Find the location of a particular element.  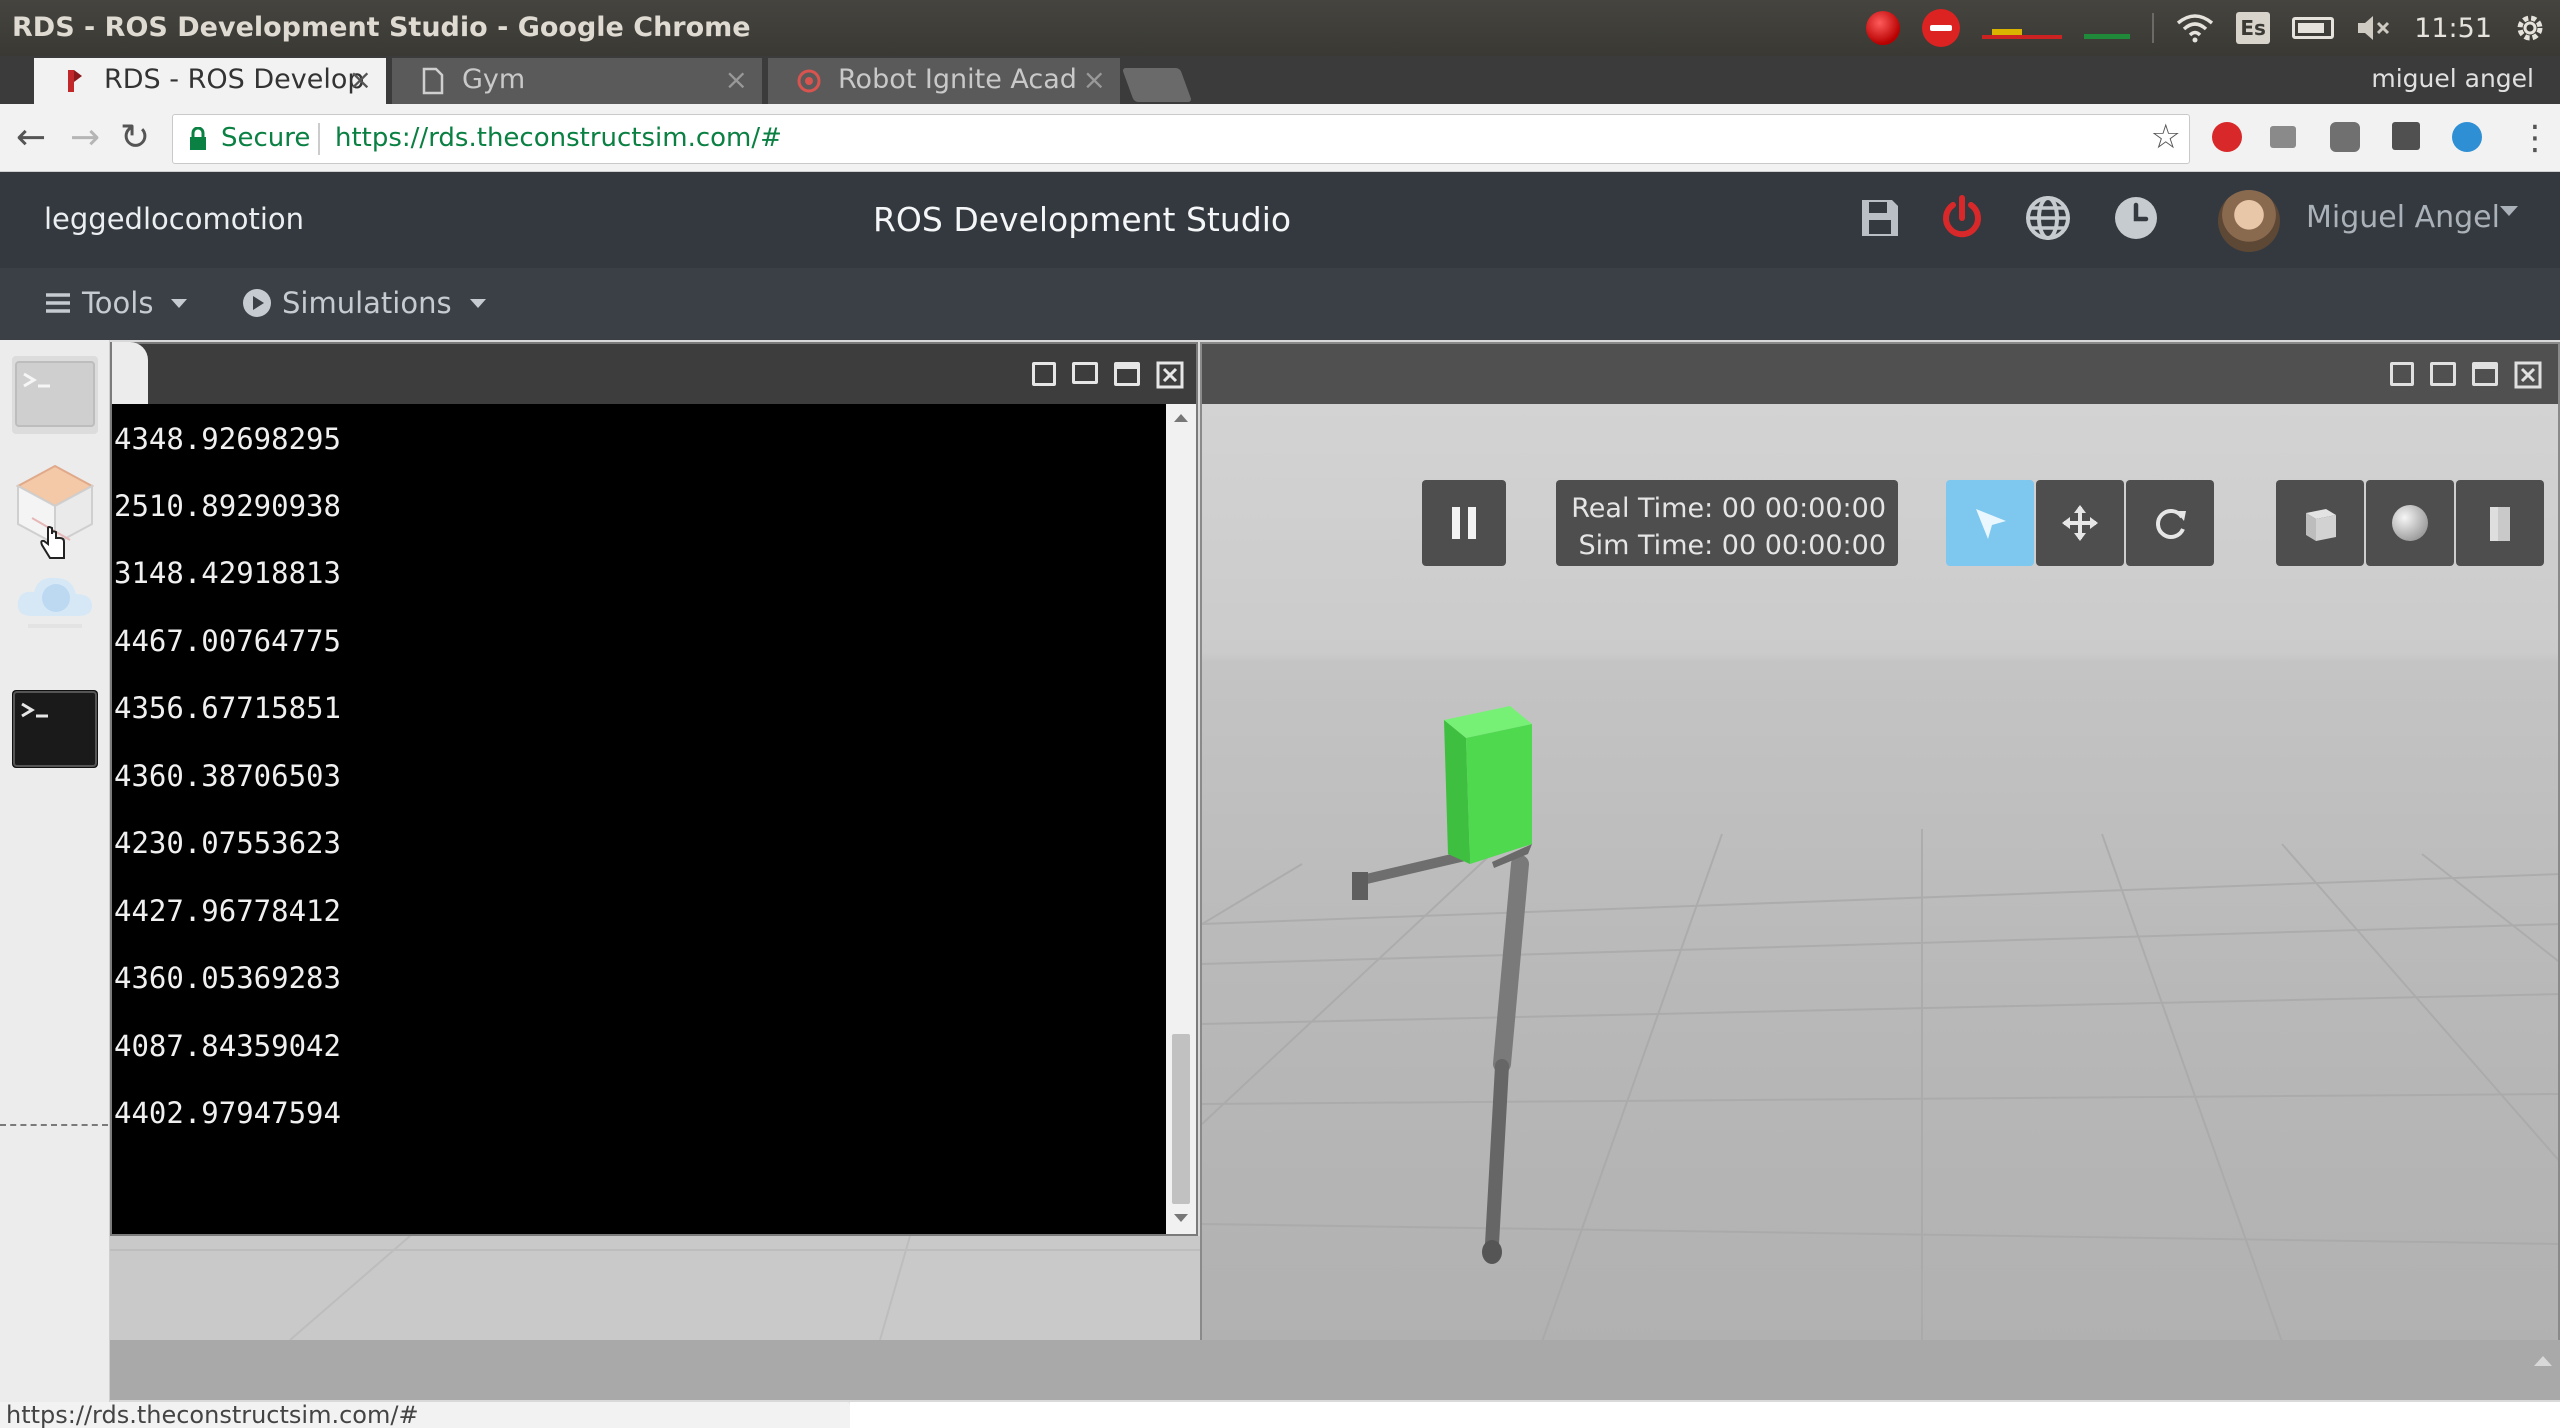

robot-ignite-icon is located at coordinates (809, 81).